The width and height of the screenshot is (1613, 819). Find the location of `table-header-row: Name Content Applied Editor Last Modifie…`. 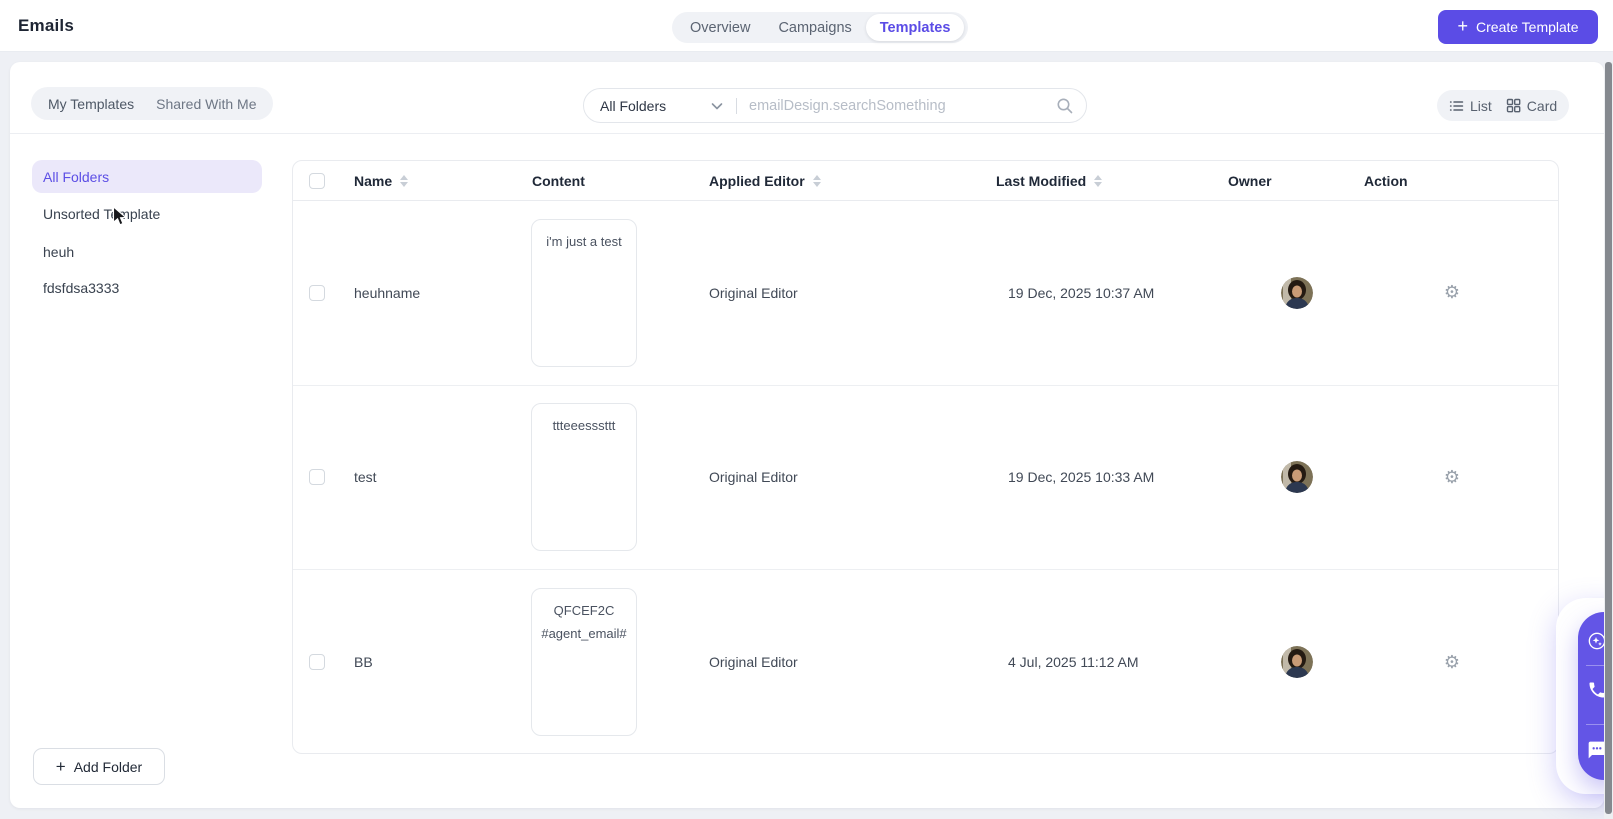

table-header-row: Name Content Applied Editor Last Modifie… is located at coordinates (925, 181).